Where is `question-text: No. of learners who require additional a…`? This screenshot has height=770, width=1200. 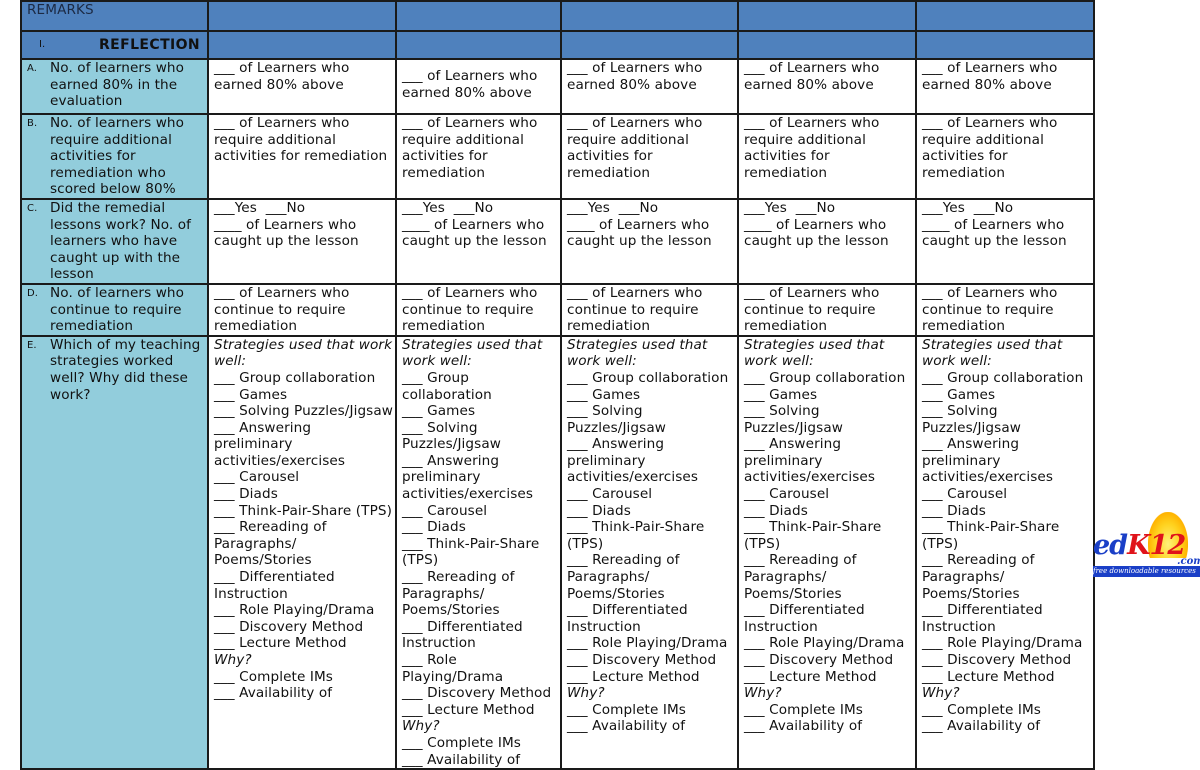 question-text: No. of learners who require additional a… is located at coordinates (117, 156).